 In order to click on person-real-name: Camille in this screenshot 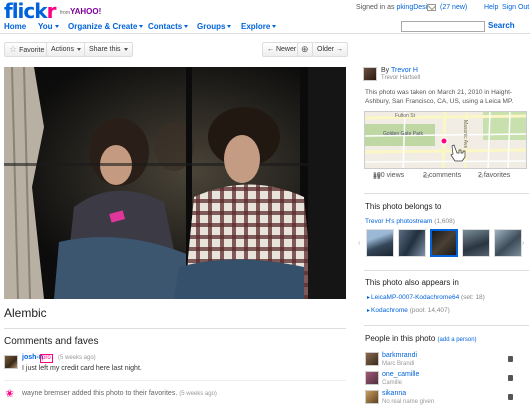, I will do `click(392, 383)`.